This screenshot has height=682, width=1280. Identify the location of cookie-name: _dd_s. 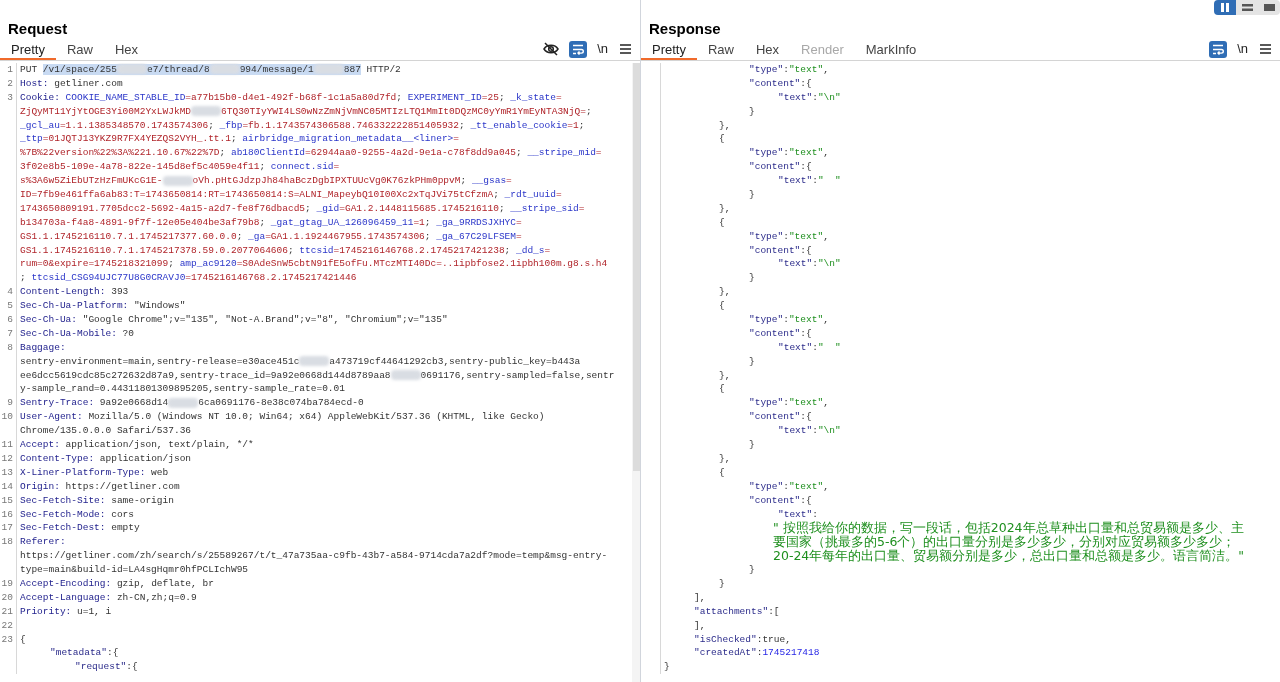
(530, 250).